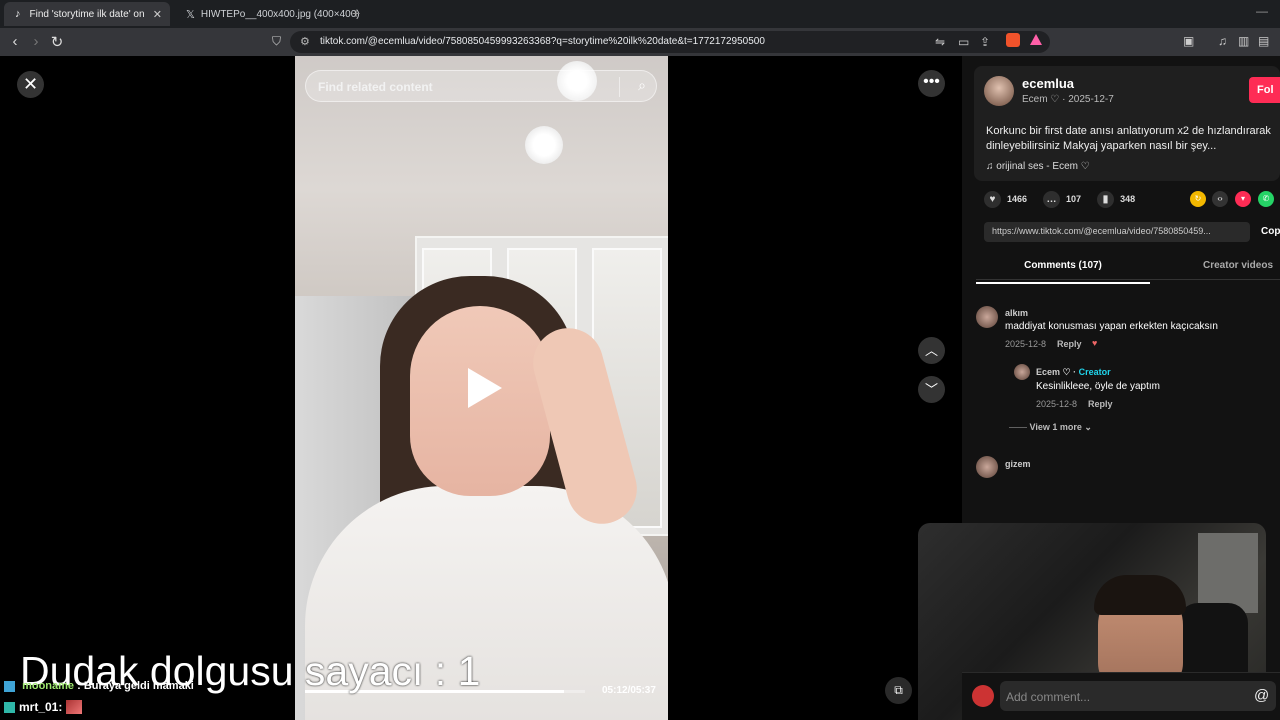 This screenshot has width=1280, height=720. I want to click on comment-author: Ecem ♡ · Creator, so click(1073, 372).